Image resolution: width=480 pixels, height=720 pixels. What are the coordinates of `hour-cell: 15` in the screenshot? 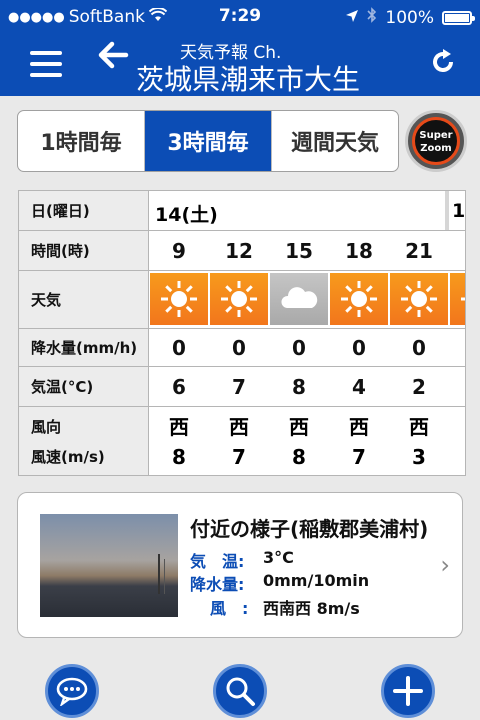 It's located at (299, 251).